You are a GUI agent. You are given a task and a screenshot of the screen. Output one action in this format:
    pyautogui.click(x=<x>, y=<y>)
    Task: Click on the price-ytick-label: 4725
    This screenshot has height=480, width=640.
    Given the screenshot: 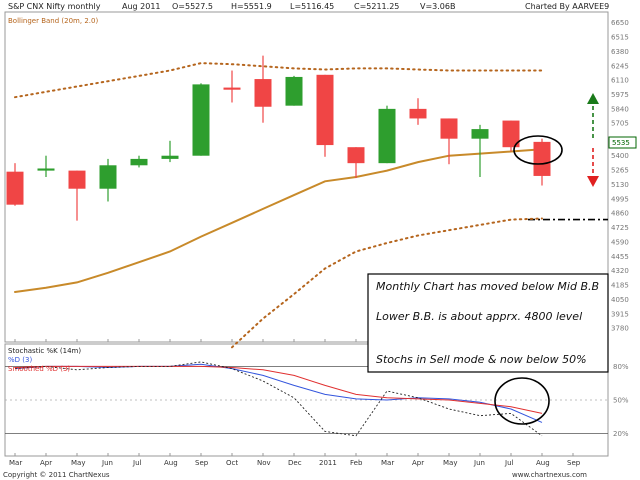 What is the action you would take?
    pyautogui.click(x=620, y=228)
    